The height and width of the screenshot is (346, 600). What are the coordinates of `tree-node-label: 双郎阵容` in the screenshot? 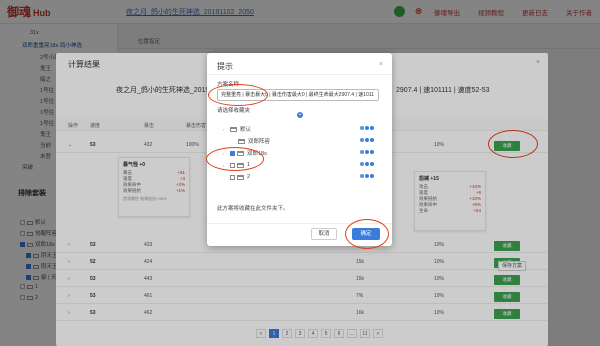 It's located at (259, 142).